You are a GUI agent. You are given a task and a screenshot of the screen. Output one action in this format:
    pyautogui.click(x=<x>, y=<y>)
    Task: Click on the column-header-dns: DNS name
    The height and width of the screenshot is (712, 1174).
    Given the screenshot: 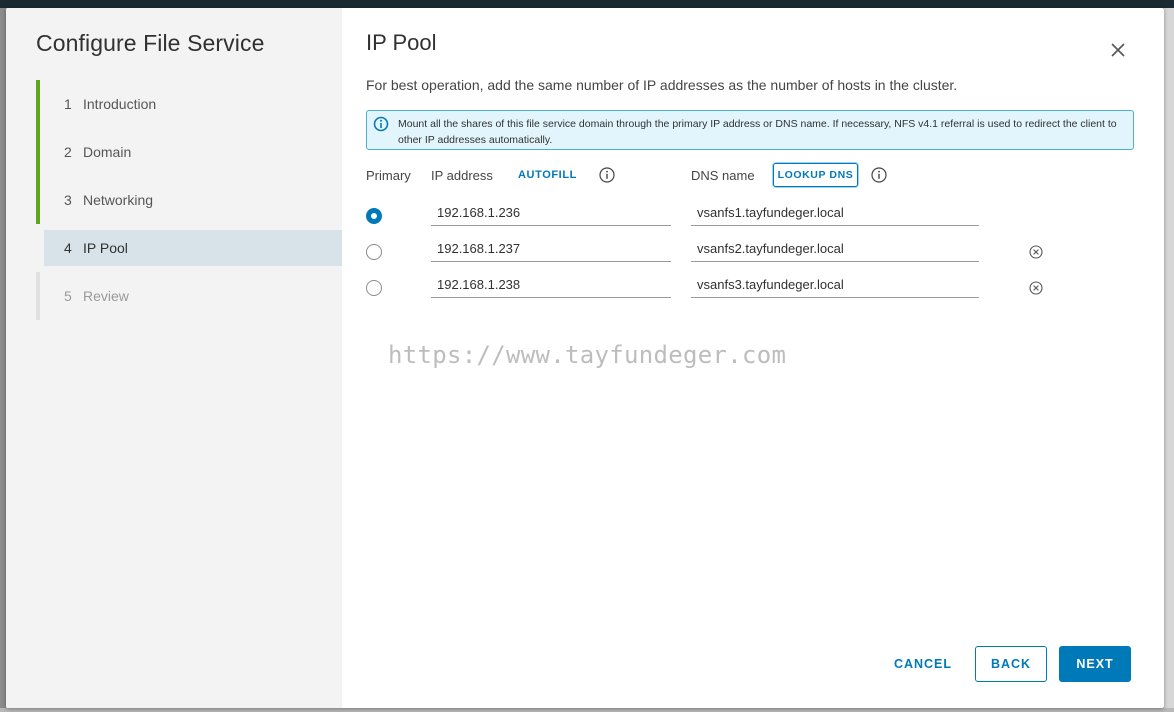 What is the action you would take?
    pyautogui.click(x=723, y=175)
    